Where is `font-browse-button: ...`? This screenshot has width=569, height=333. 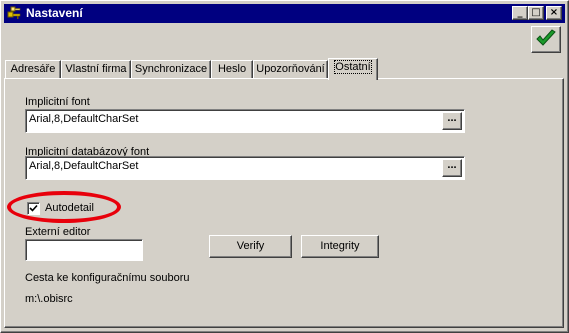 font-browse-button: ... is located at coordinates (452, 121).